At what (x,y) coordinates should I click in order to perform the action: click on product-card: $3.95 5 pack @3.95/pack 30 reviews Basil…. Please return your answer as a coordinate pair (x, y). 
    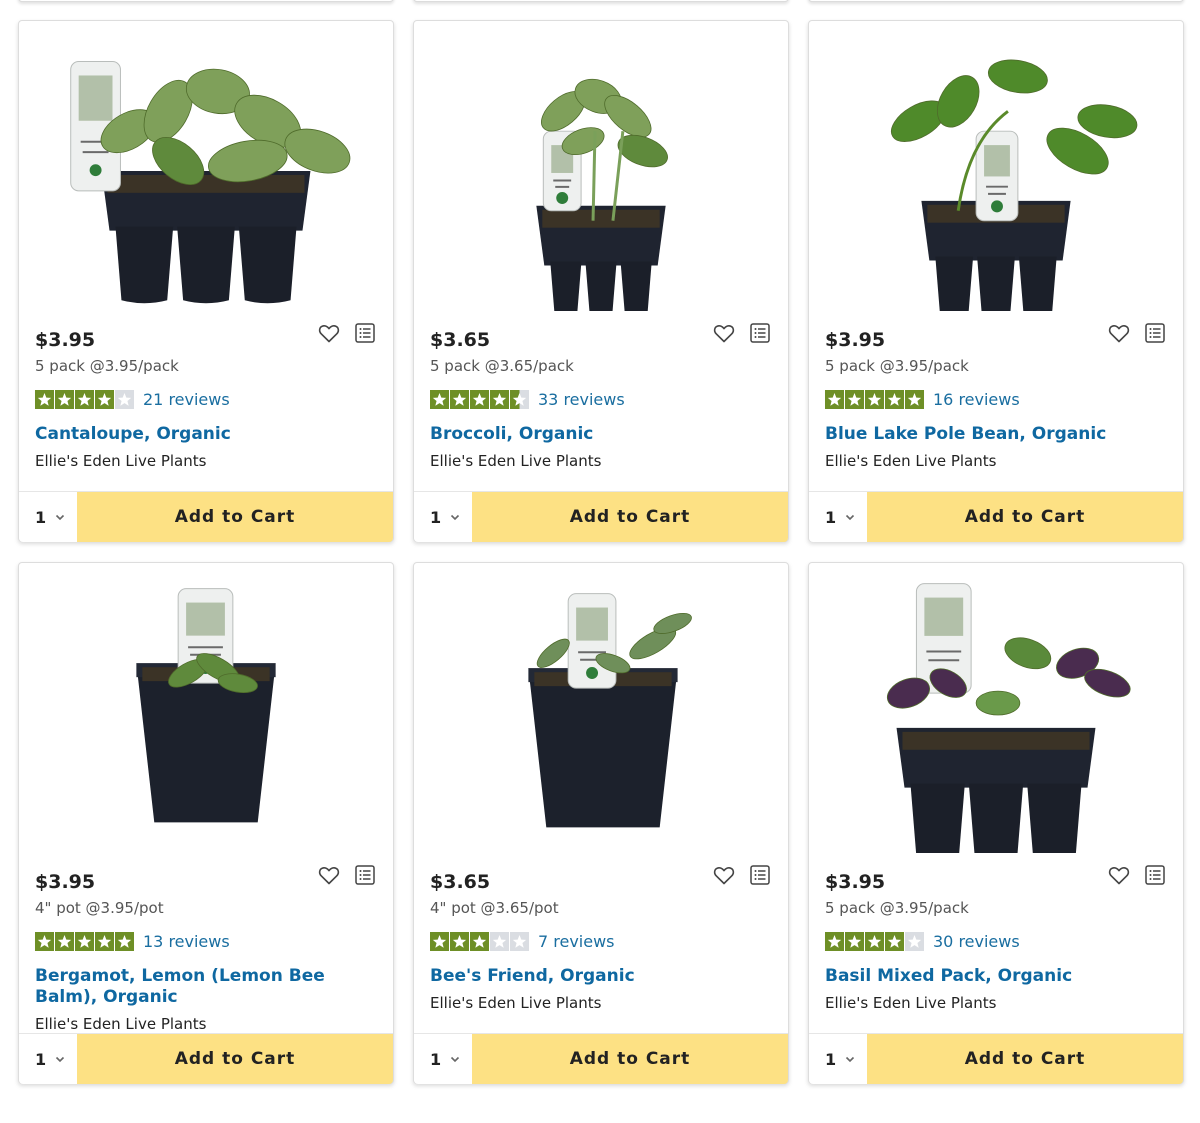
    Looking at the image, I should click on (996, 823).